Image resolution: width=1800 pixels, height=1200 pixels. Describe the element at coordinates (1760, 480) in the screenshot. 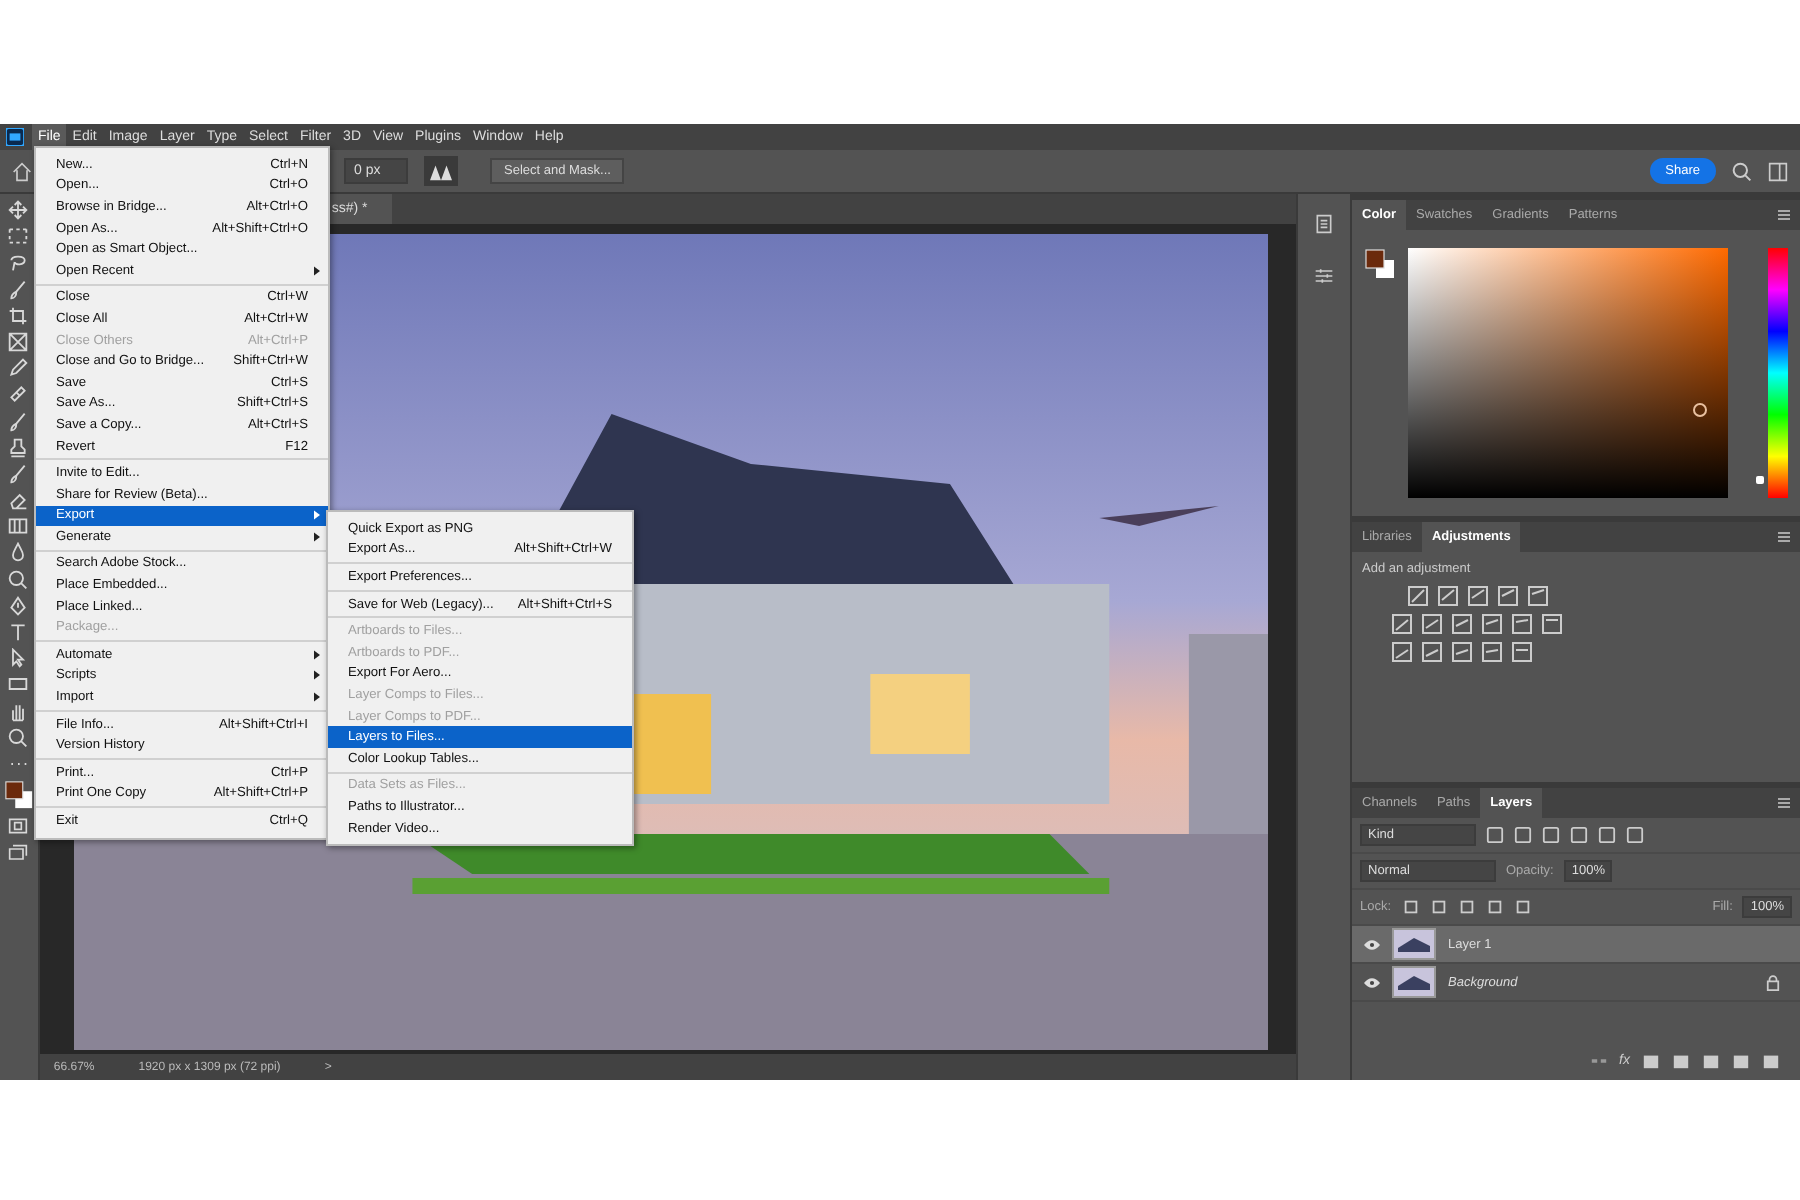

I see `hue-slider-thumb` at that location.